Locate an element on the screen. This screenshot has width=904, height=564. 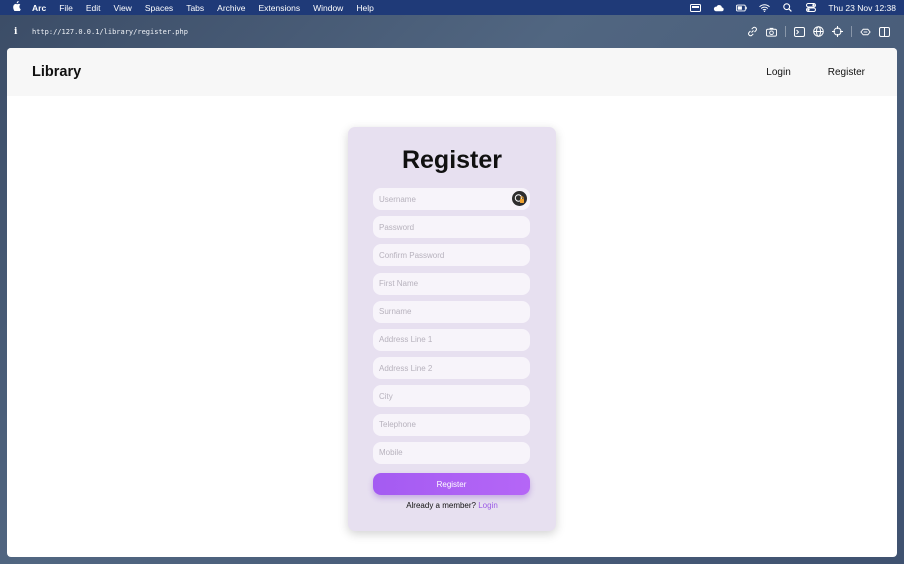
mobile-input: Mobile is located at coordinates (451, 452).